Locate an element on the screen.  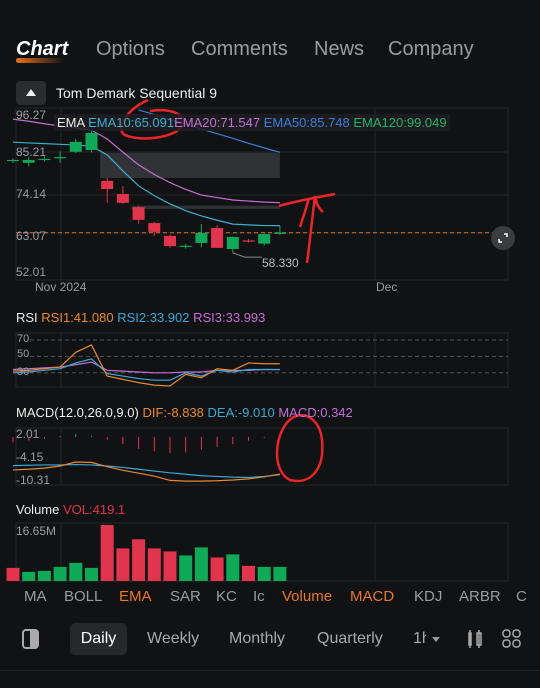
indicator-more: C is located at coordinates (521, 596).